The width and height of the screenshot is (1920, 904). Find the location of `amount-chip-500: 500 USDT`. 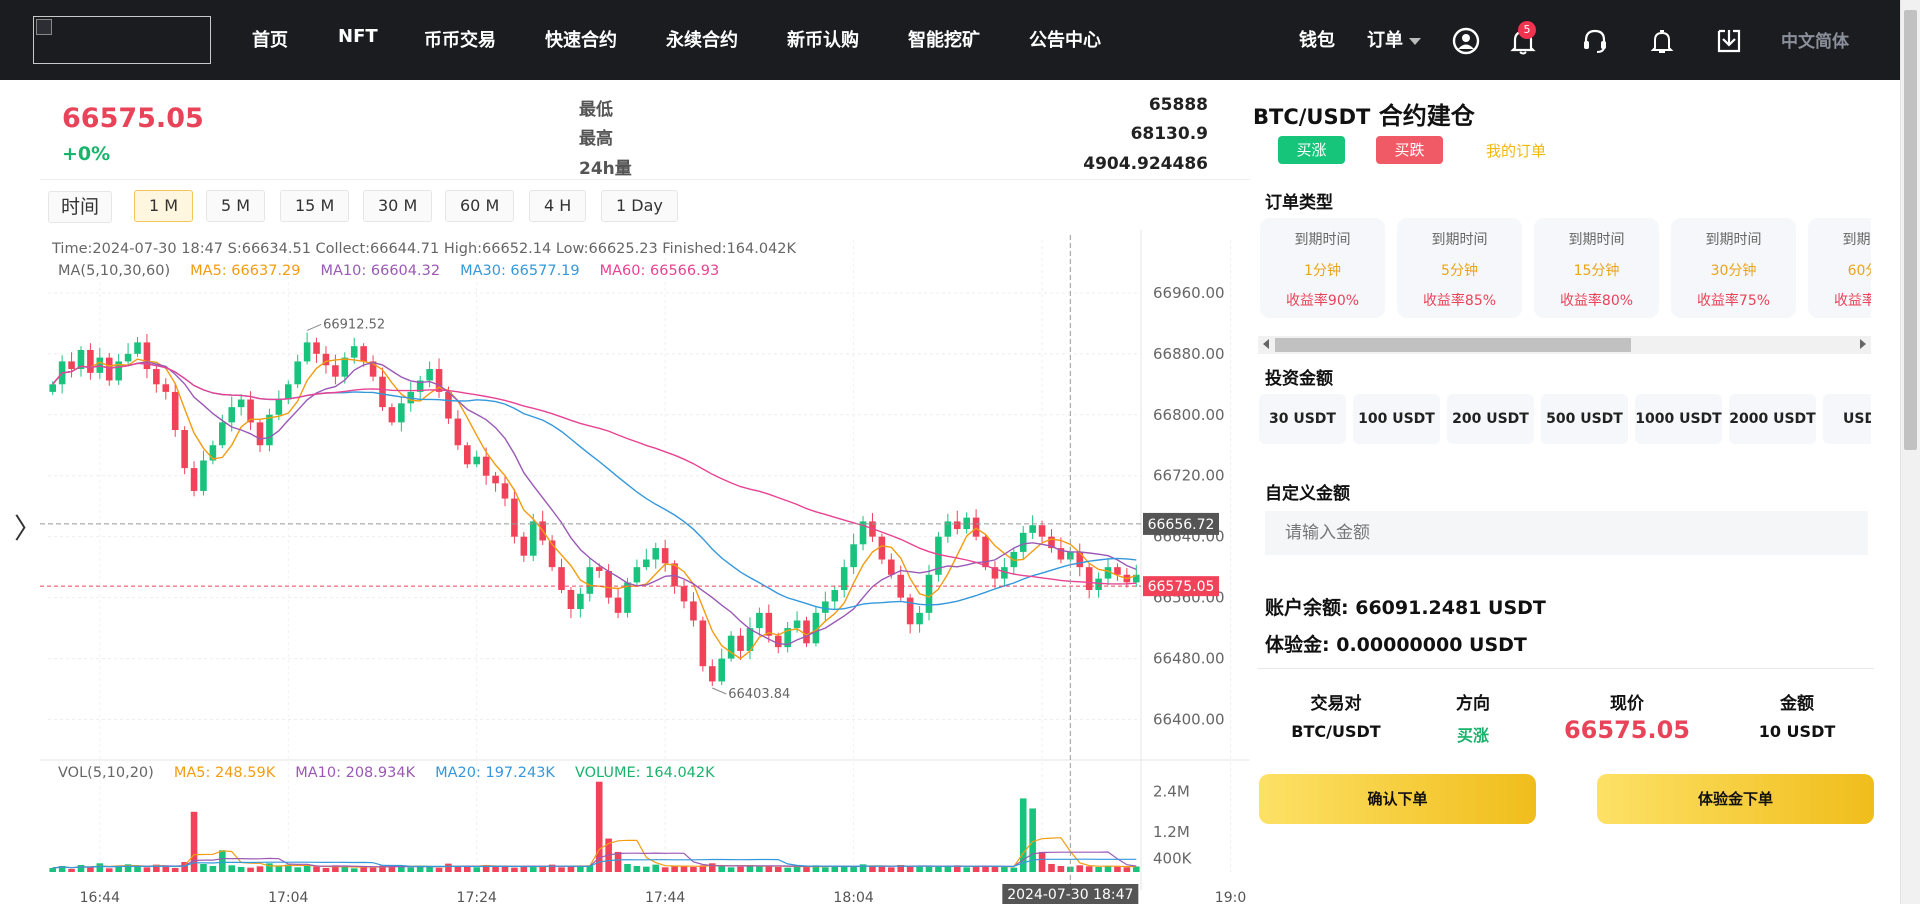

amount-chip-500: 500 USDT is located at coordinates (1584, 419).